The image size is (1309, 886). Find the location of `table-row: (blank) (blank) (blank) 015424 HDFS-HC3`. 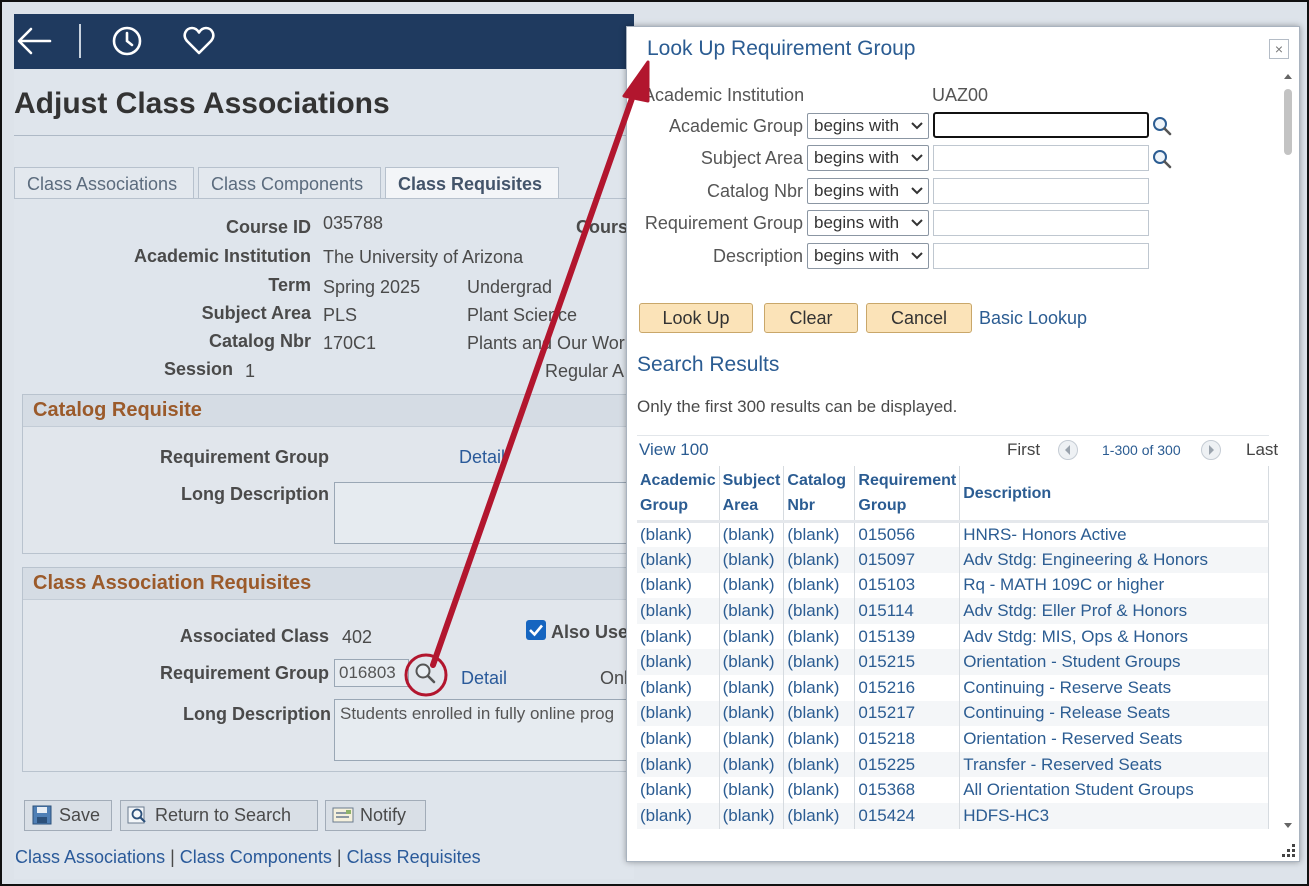

table-row: (blank) (blank) (blank) 015424 HDFS-HC3 is located at coordinates (953, 816).